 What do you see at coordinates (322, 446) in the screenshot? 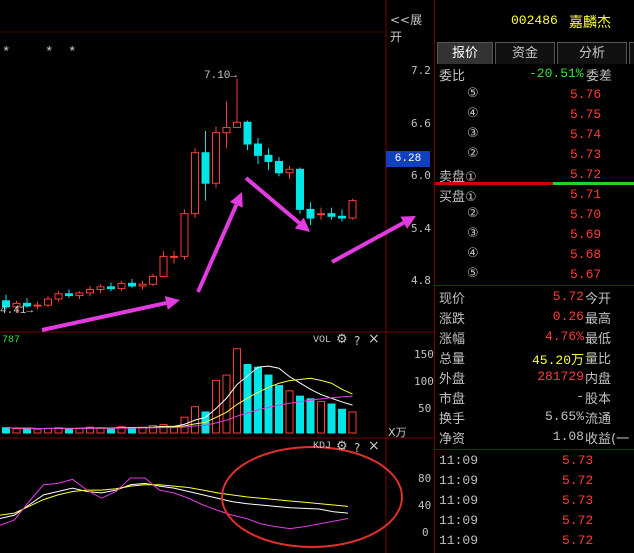
I see `kdj-label: KDJ` at bounding box center [322, 446].